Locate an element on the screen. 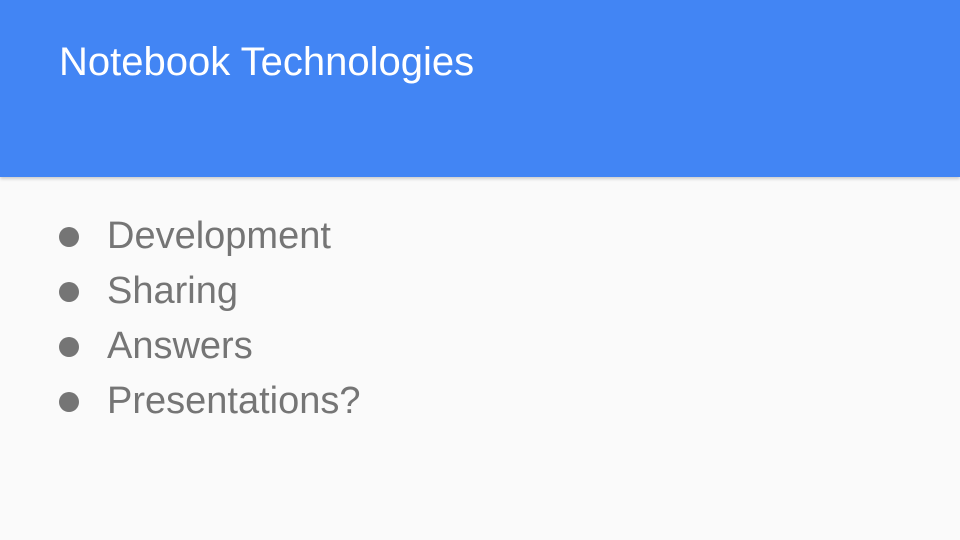 This screenshot has height=540, width=960. bullet-item-development: Development is located at coordinates (210, 236).